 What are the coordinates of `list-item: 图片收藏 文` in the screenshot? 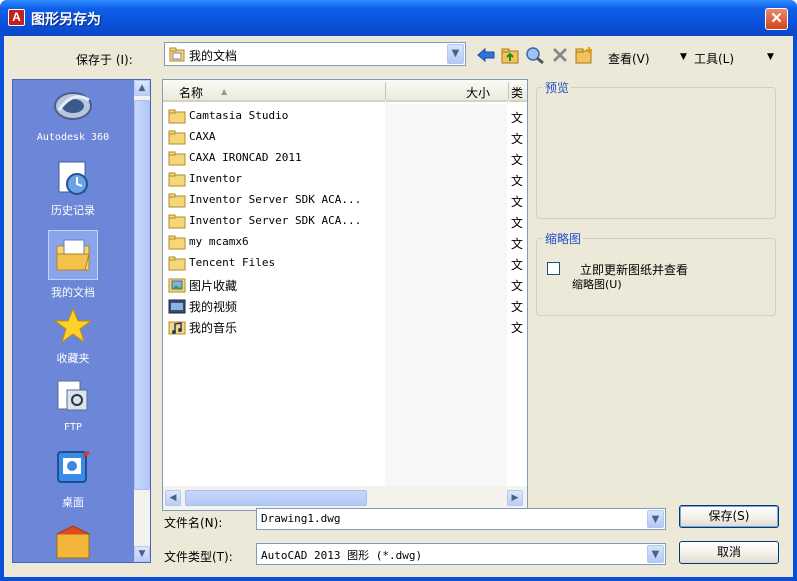 It's located at (345, 284).